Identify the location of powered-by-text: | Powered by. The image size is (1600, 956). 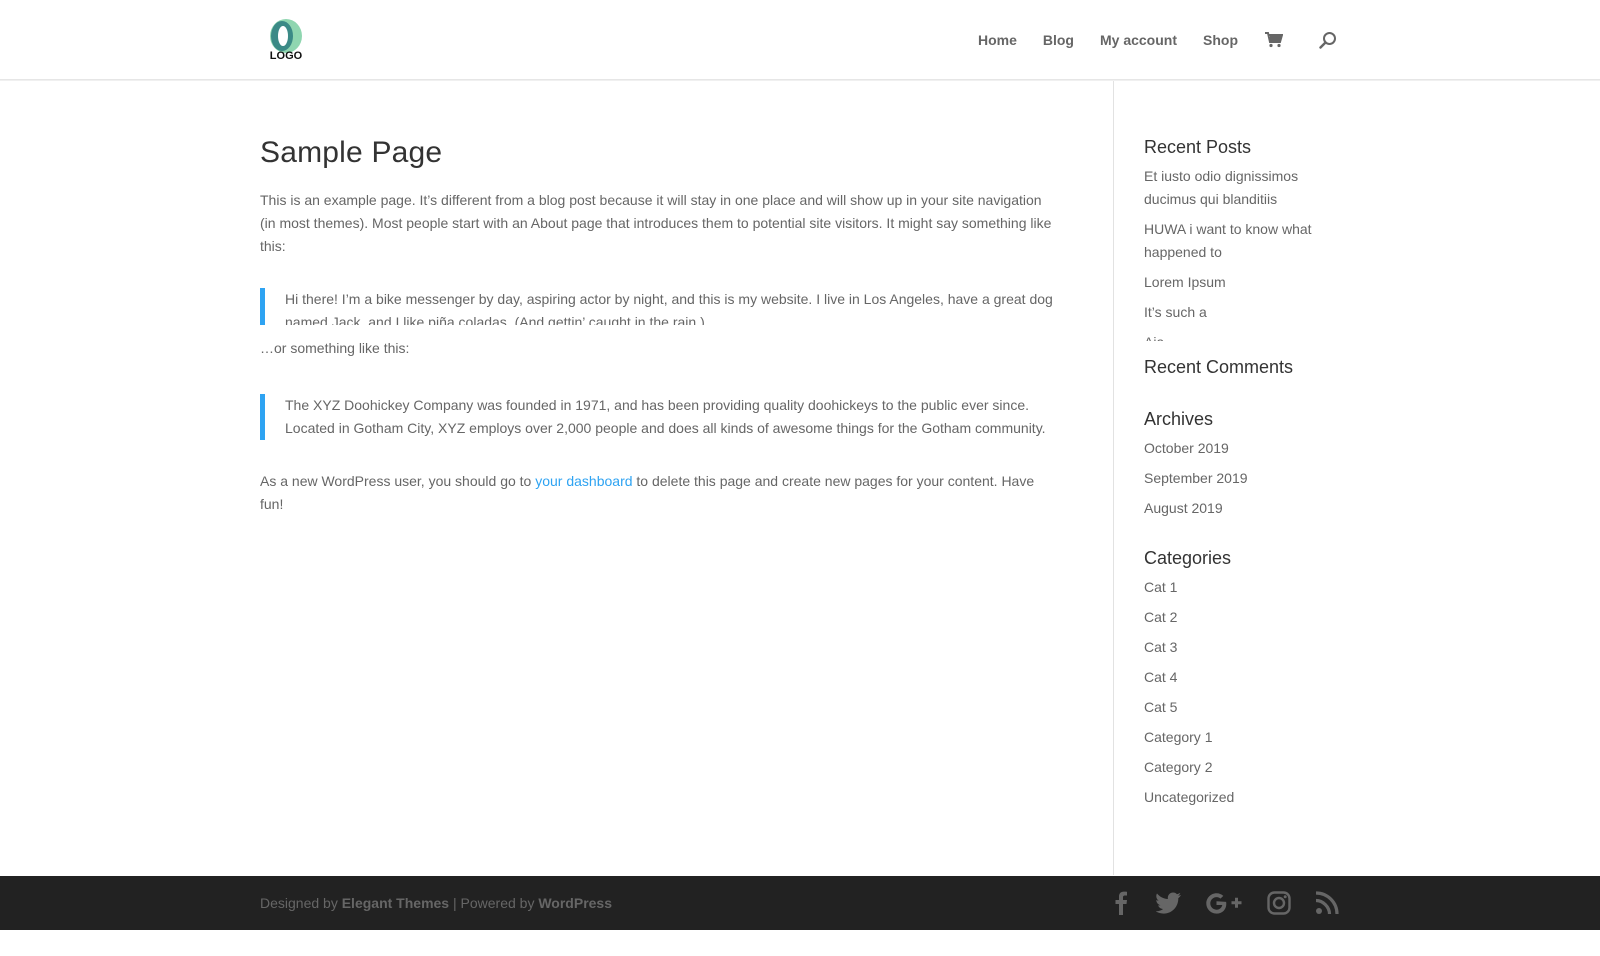
(494, 903).